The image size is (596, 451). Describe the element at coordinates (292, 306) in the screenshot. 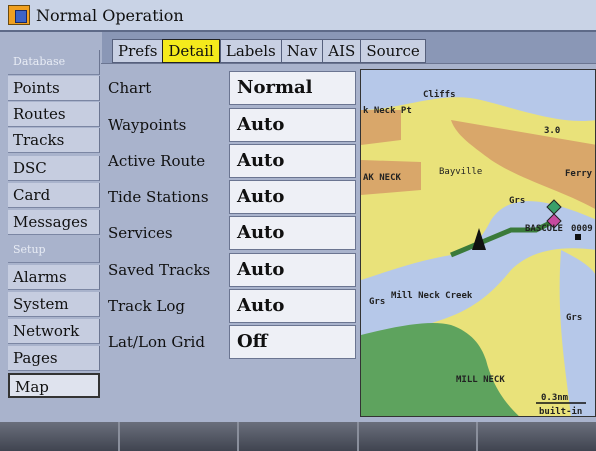

I see `track-log-value-field: Auto` at that location.